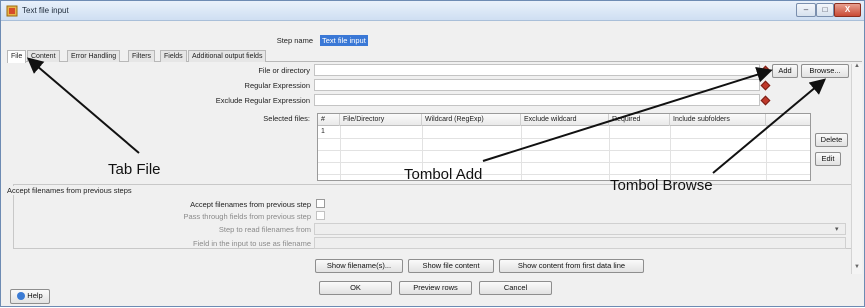 The width and height of the screenshot is (865, 308). Describe the element at coordinates (769, 126) in the screenshot. I see `arrow-tombol-browse` at that location.